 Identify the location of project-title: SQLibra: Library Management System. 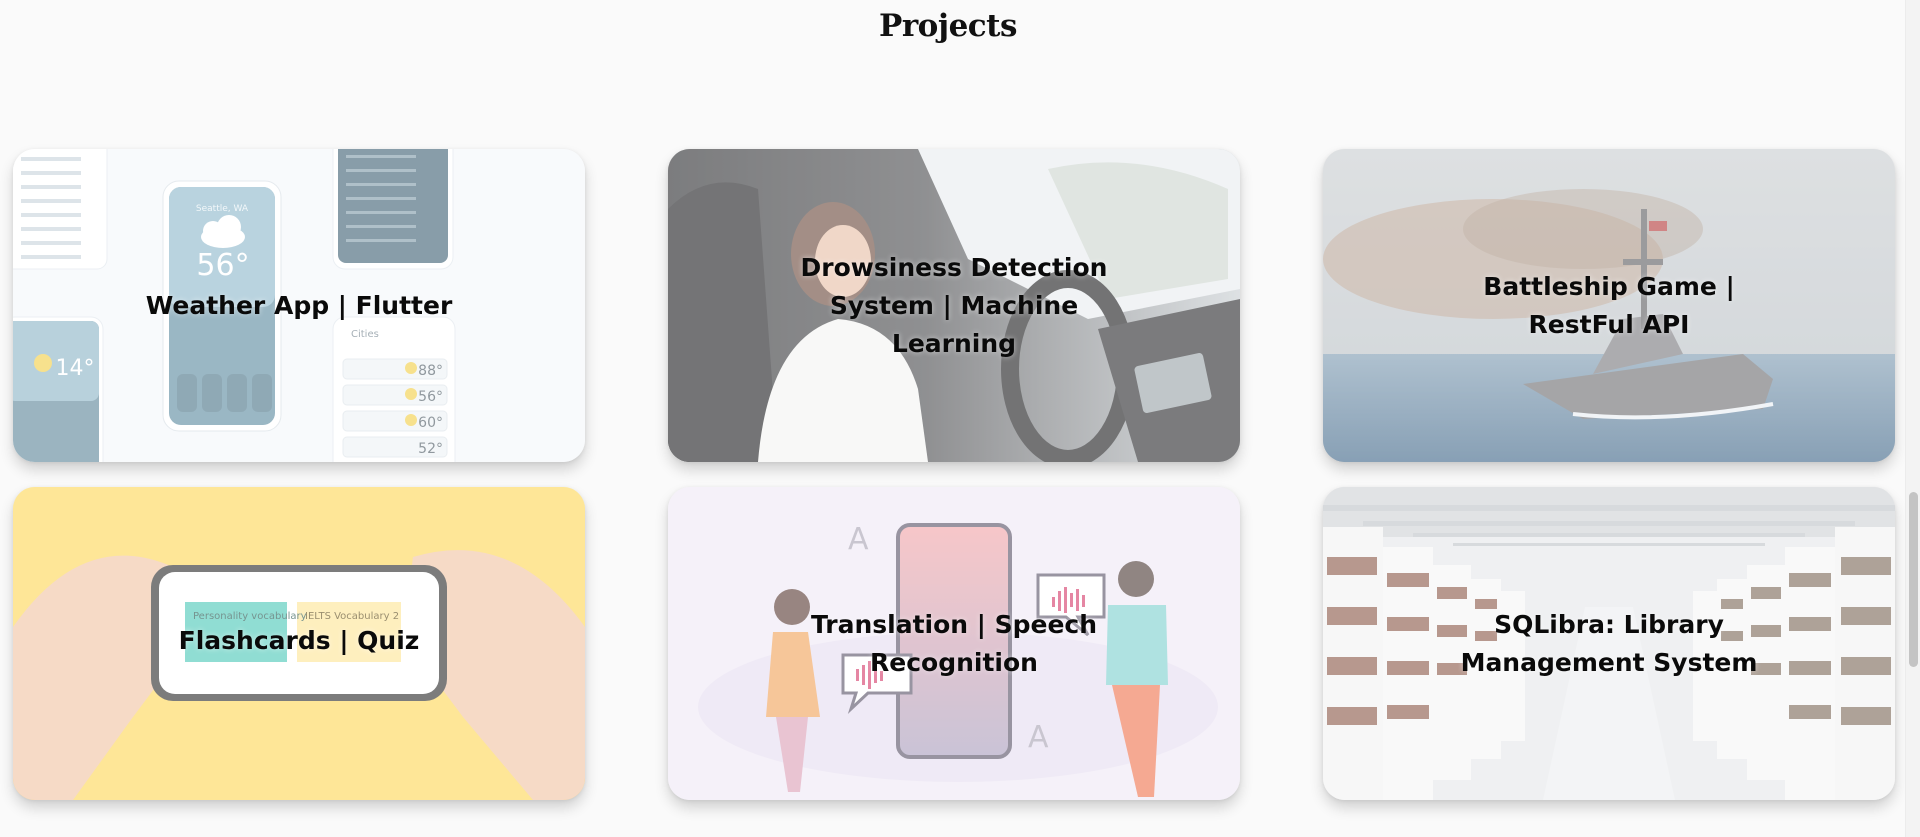
(1609, 643).